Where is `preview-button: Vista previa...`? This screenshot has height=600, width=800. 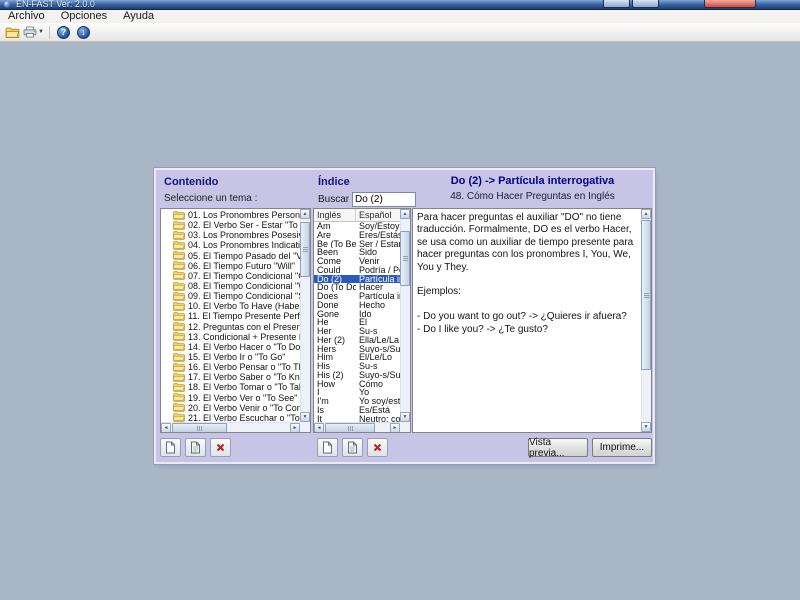
preview-button: Vista previa... is located at coordinates (558, 448).